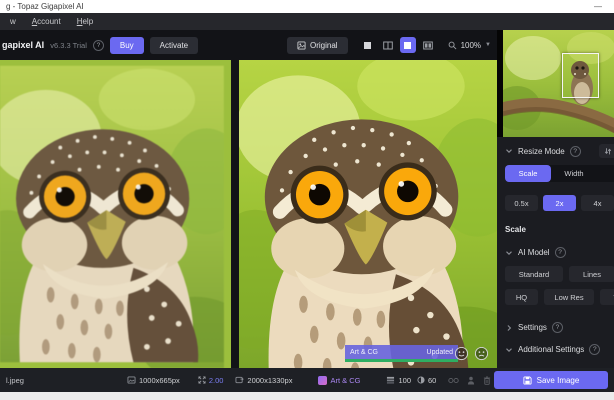 This screenshot has width=614, height=400. I want to click on view-side-by-side-button, so click(407, 45).